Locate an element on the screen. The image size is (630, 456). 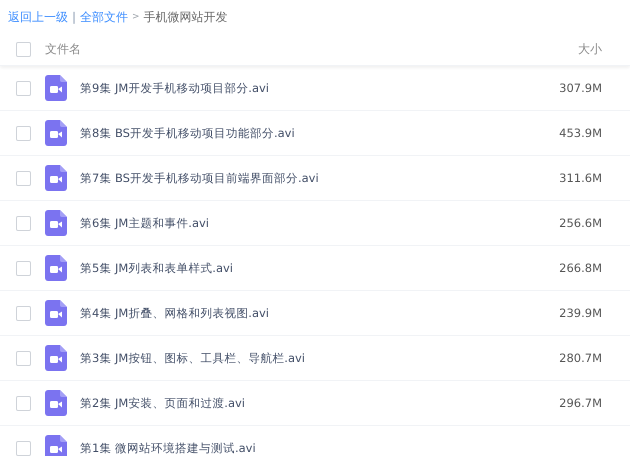
file-size: 296.7M is located at coordinates (580, 403).